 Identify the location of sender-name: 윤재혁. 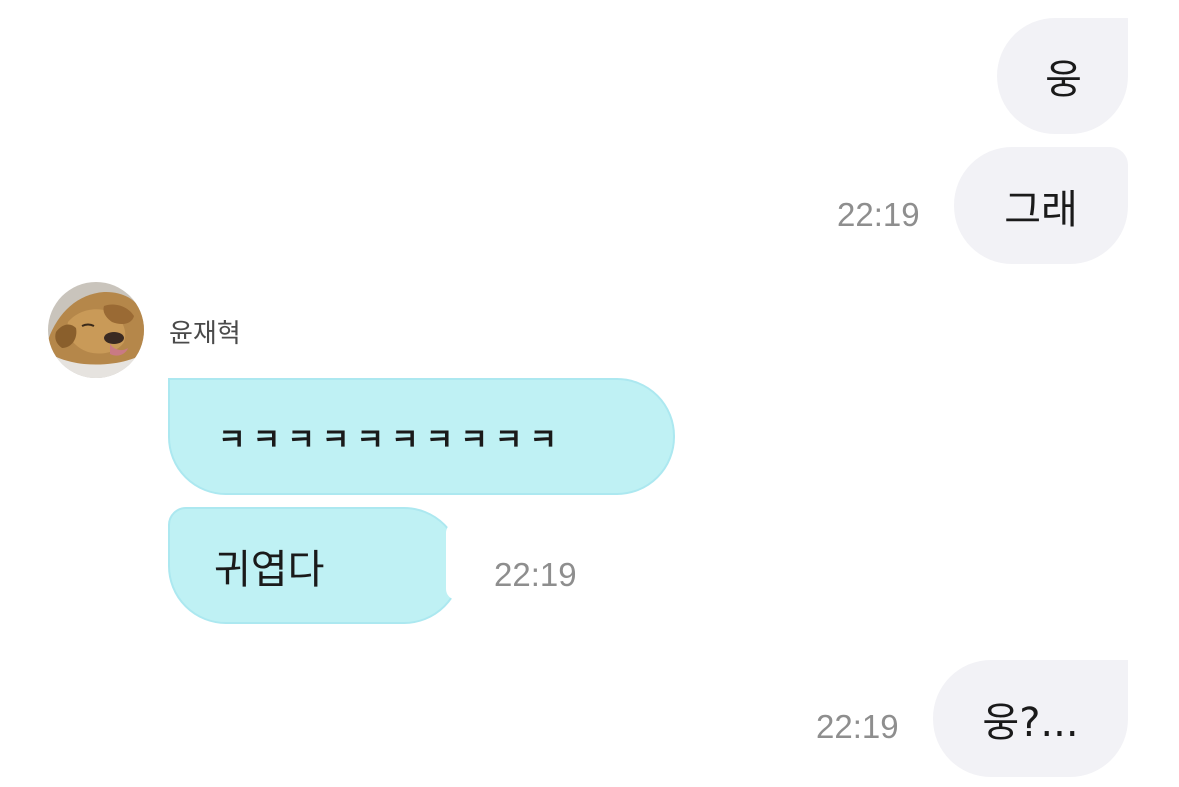
(205, 334).